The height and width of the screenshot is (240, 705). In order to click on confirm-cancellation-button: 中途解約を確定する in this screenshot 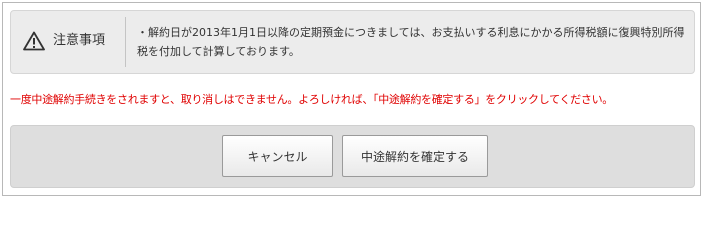, I will do `click(415, 156)`.